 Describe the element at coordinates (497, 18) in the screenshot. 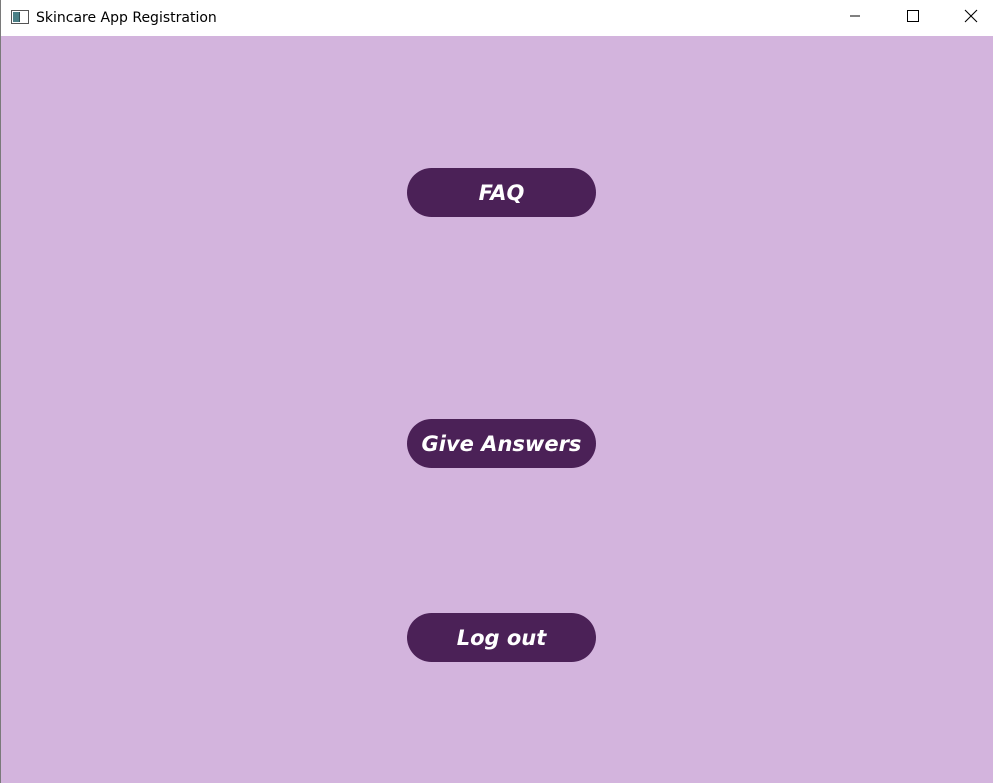

I see `title-bar: Skincare App Registration` at that location.